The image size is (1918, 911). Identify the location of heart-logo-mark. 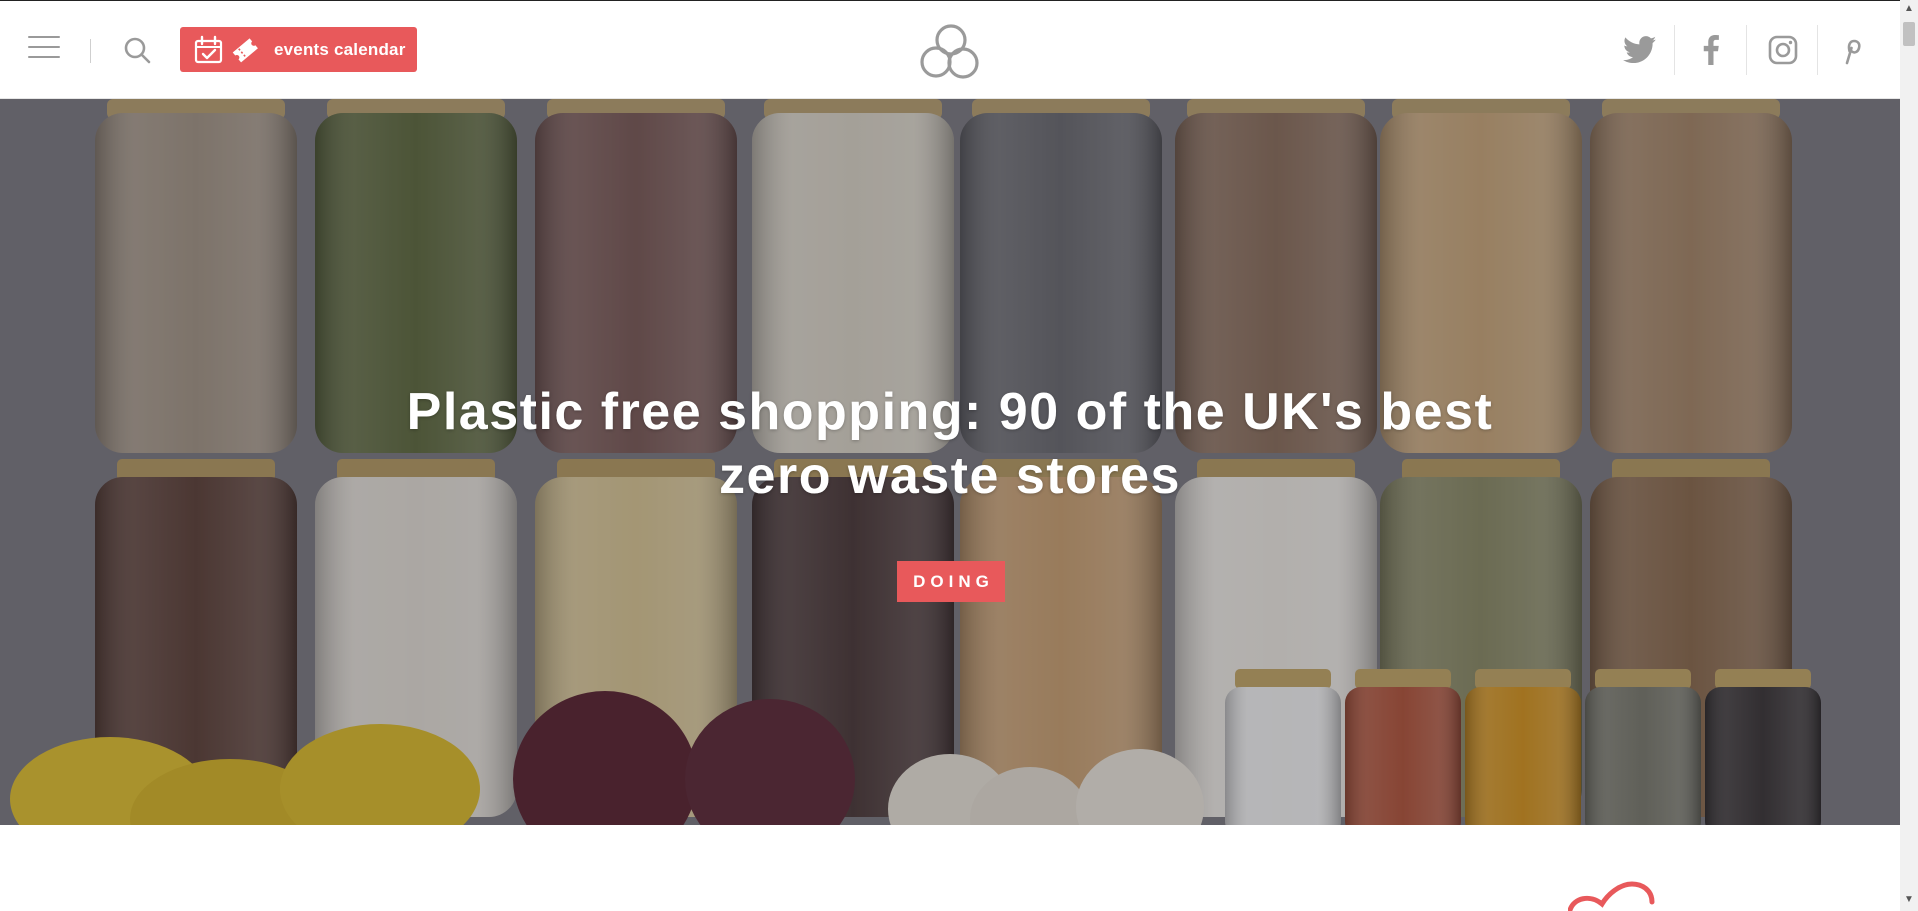
(1611, 896).